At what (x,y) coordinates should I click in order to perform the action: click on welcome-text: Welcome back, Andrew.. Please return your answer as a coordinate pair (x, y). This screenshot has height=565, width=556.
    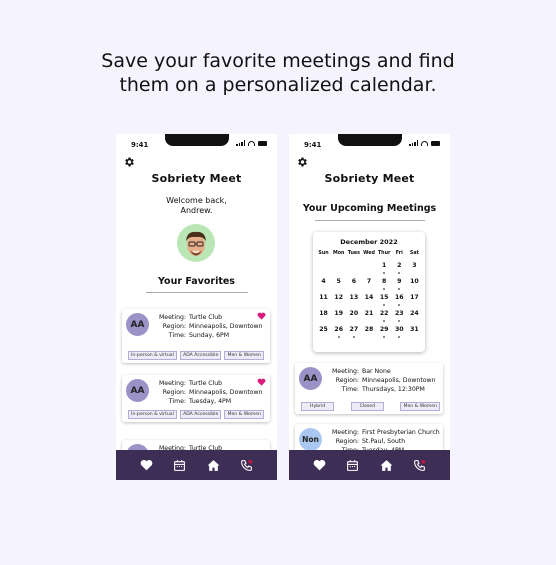
    Looking at the image, I should click on (196, 206).